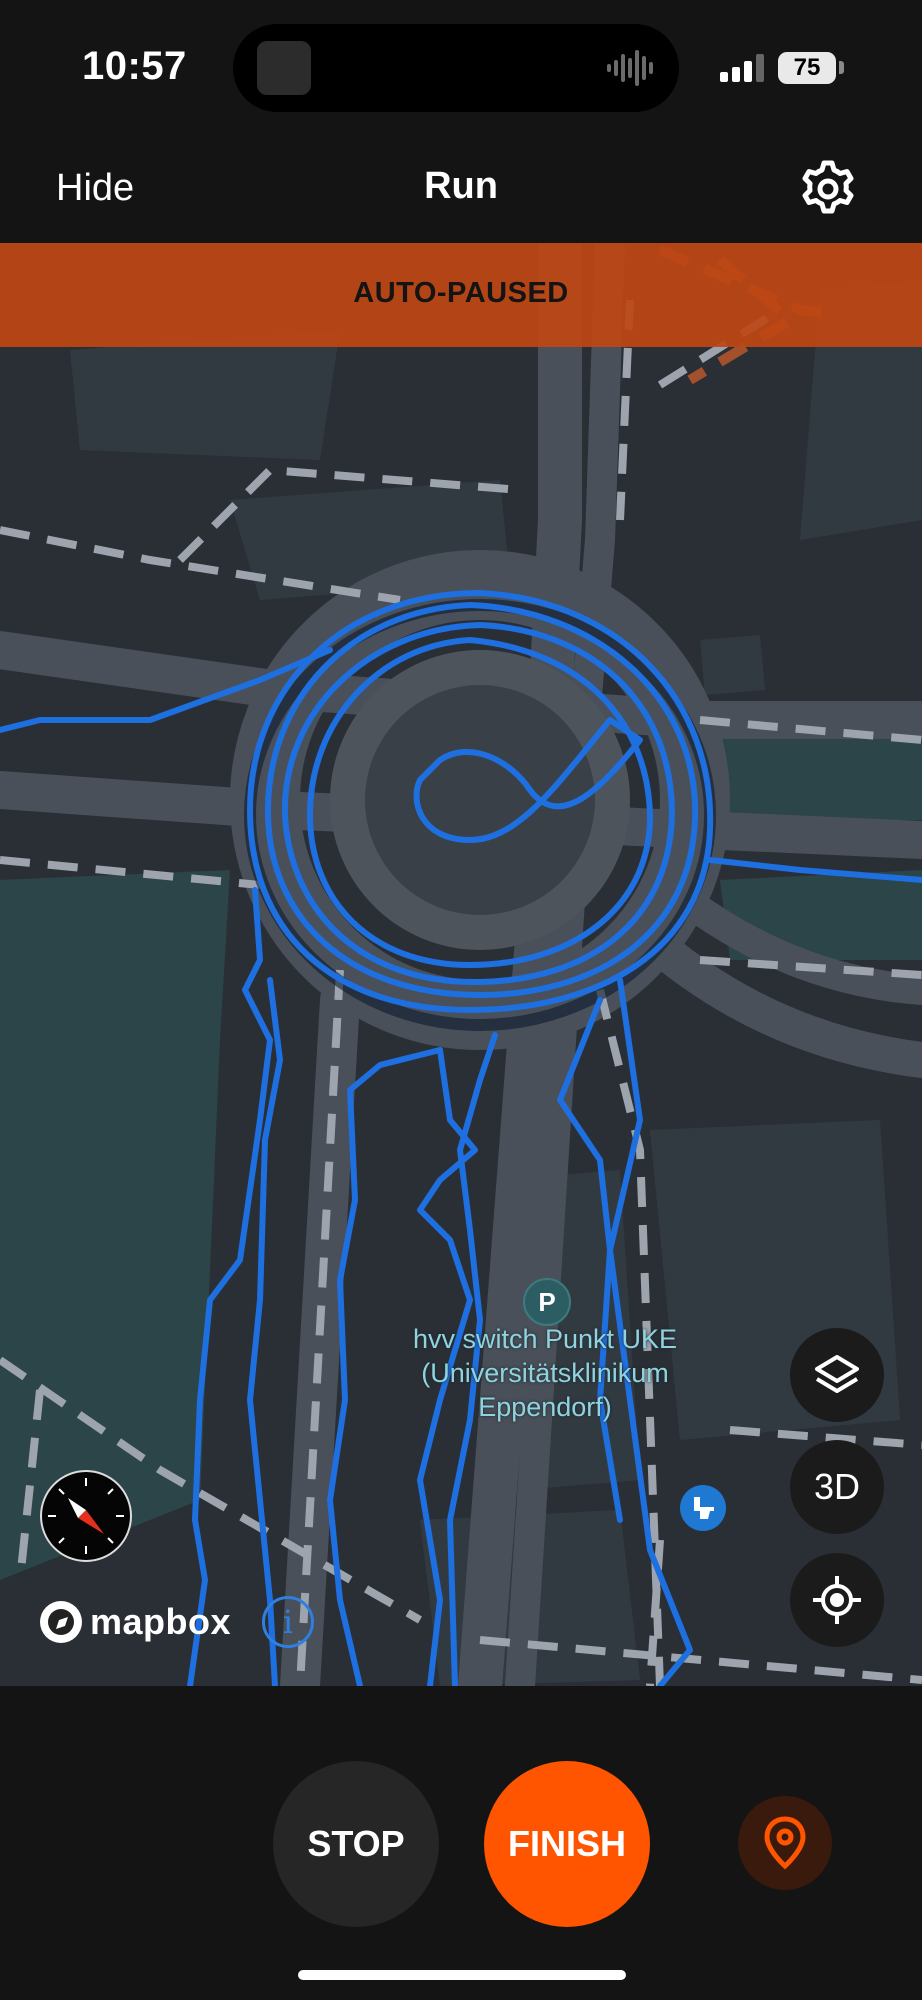  What do you see at coordinates (841, 67) in the screenshot?
I see `battery-nub` at bounding box center [841, 67].